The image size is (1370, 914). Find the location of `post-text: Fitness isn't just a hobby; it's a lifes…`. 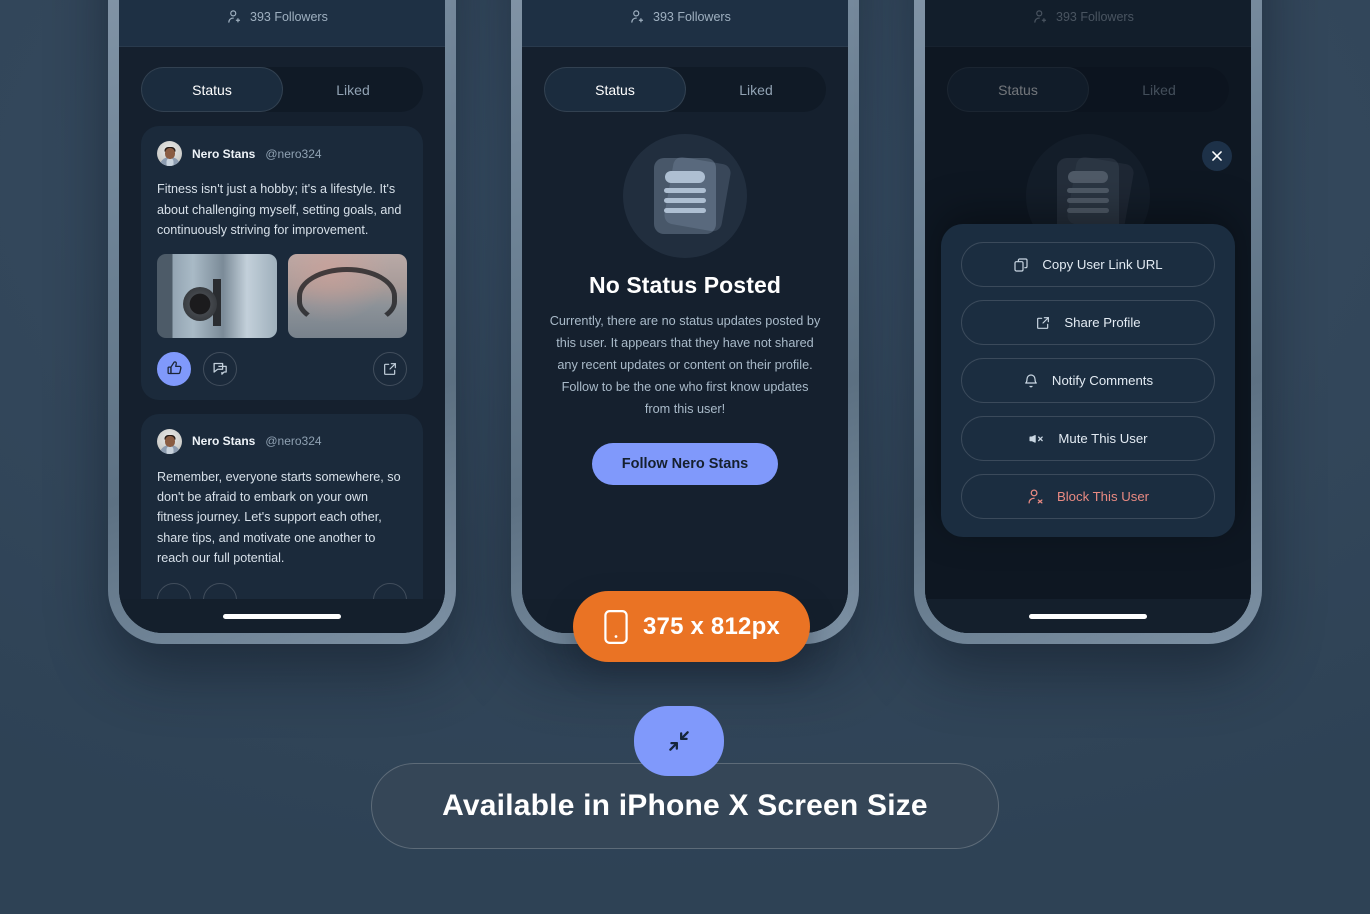

post-text: Fitness isn't just a hobby; it's a lifes… is located at coordinates (279, 210).